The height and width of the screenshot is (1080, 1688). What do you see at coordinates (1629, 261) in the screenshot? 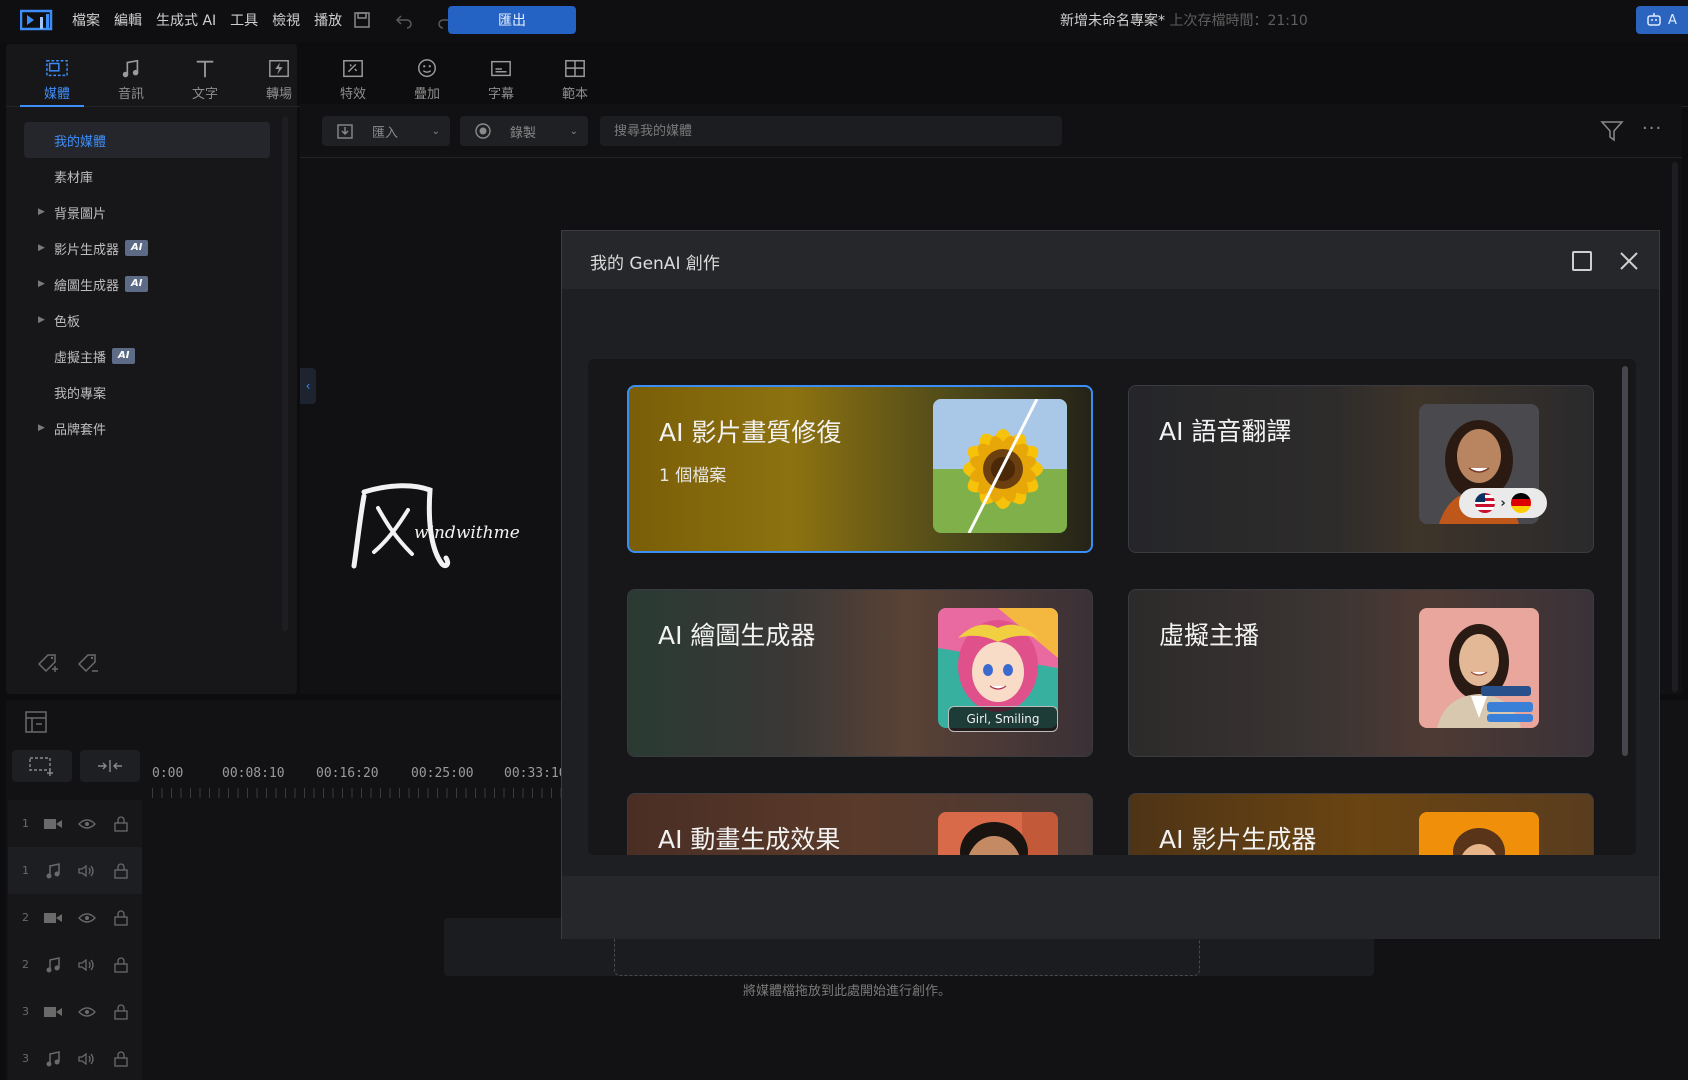
I see `close-icon` at bounding box center [1629, 261].